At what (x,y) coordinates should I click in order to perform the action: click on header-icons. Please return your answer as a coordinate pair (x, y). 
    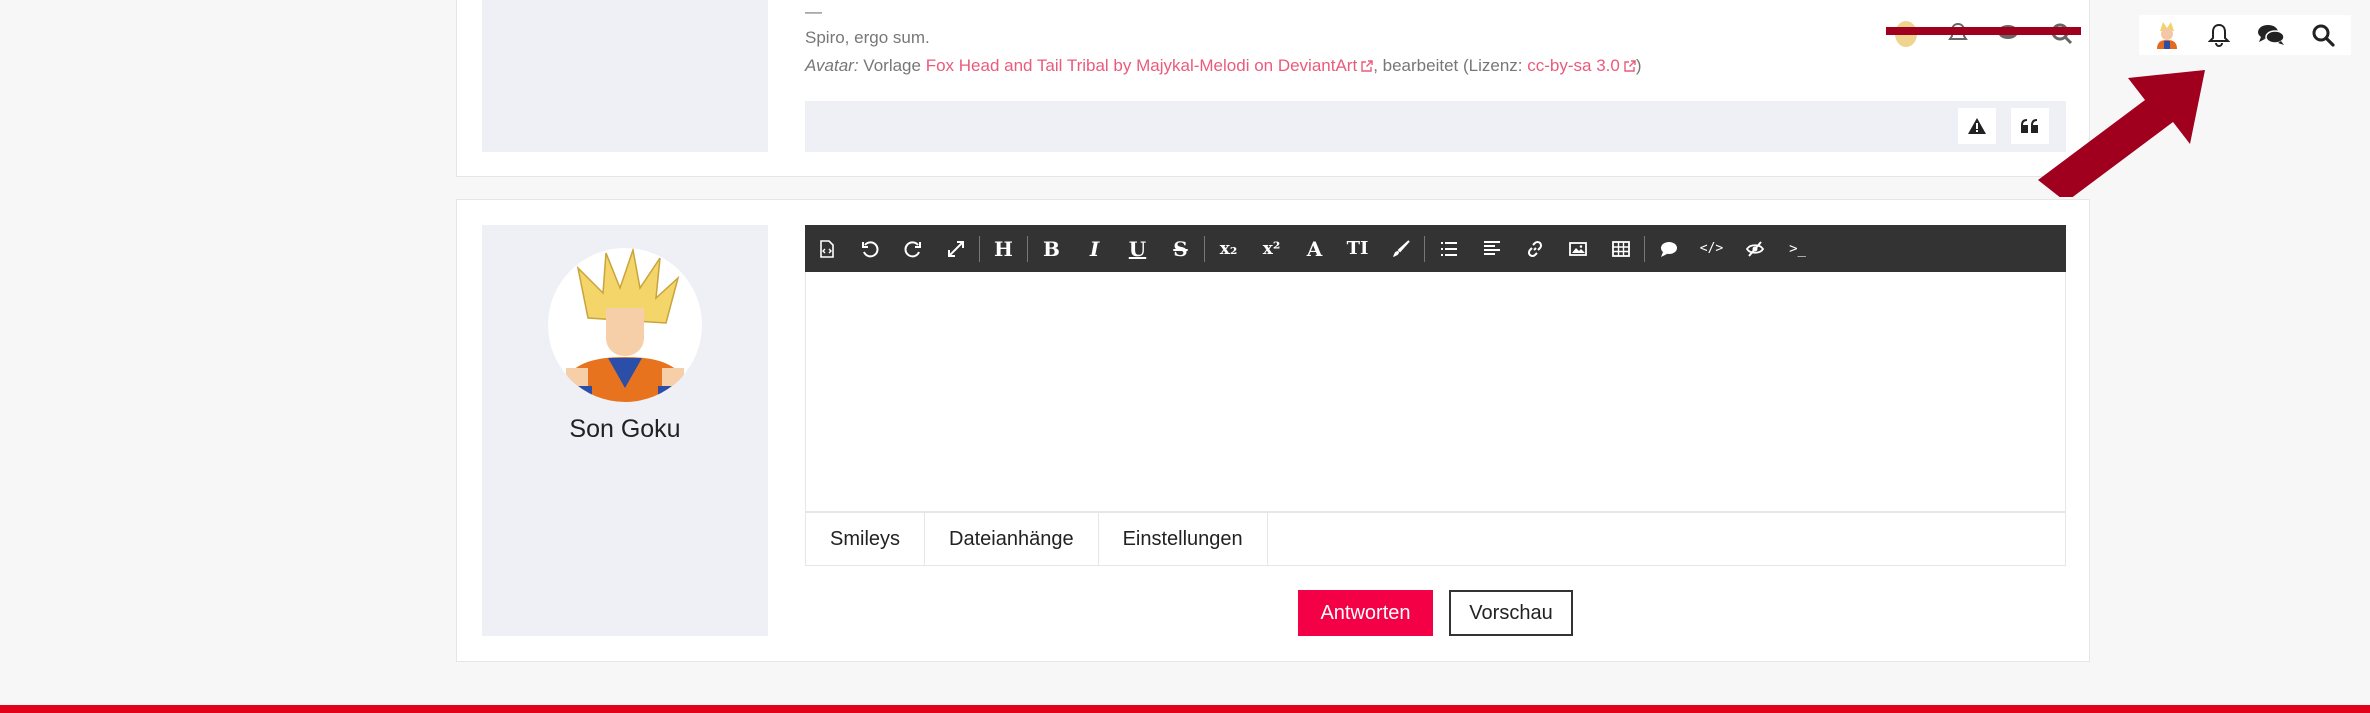
    Looking at the image, I should click on (2245, 35).